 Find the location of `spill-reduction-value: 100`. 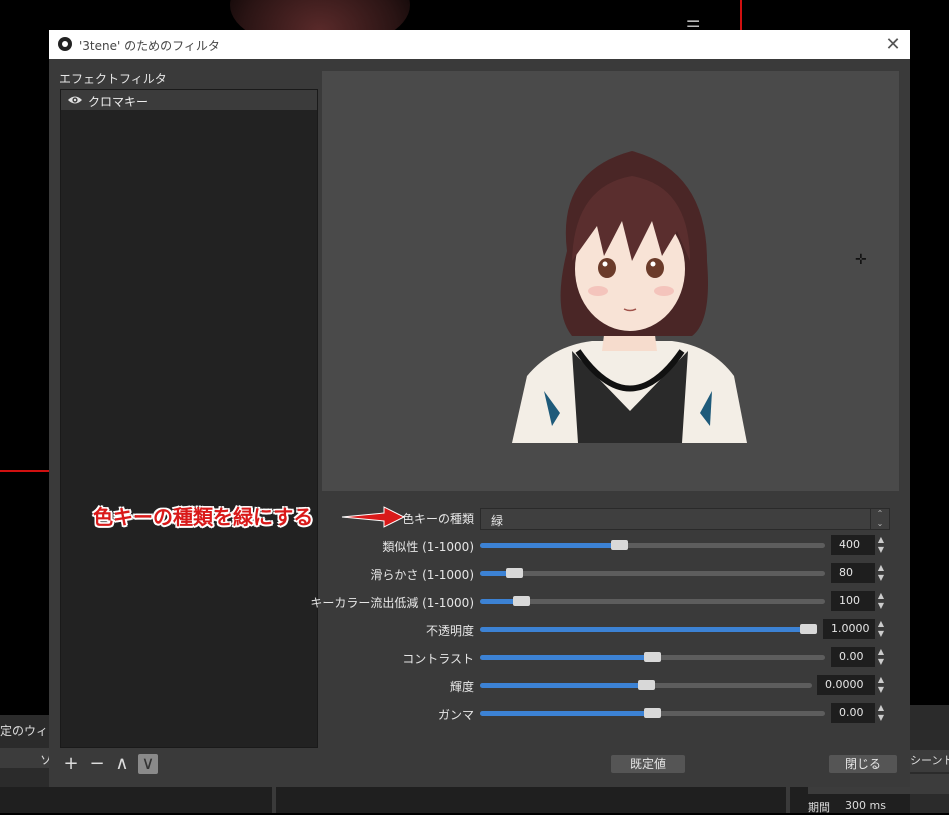

spill-reduction-value: 100 is located at coordinates (849, 600).